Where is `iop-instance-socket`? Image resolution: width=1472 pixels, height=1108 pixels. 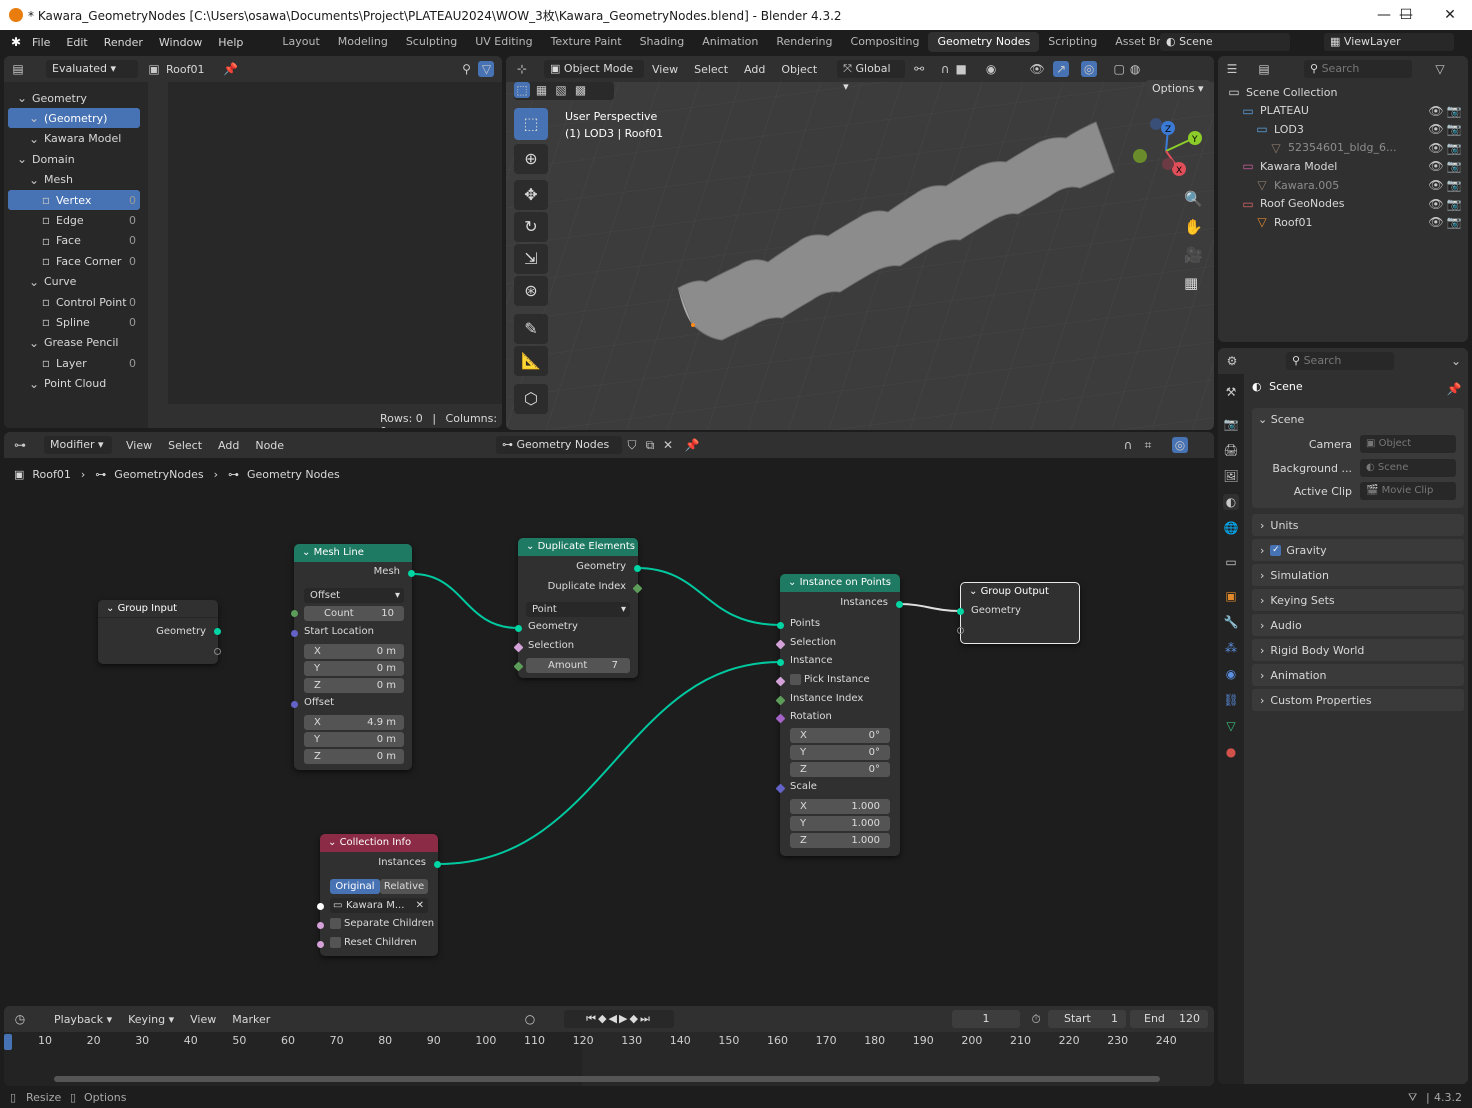
iop-instance-socket is located at coordinates (780, 662).